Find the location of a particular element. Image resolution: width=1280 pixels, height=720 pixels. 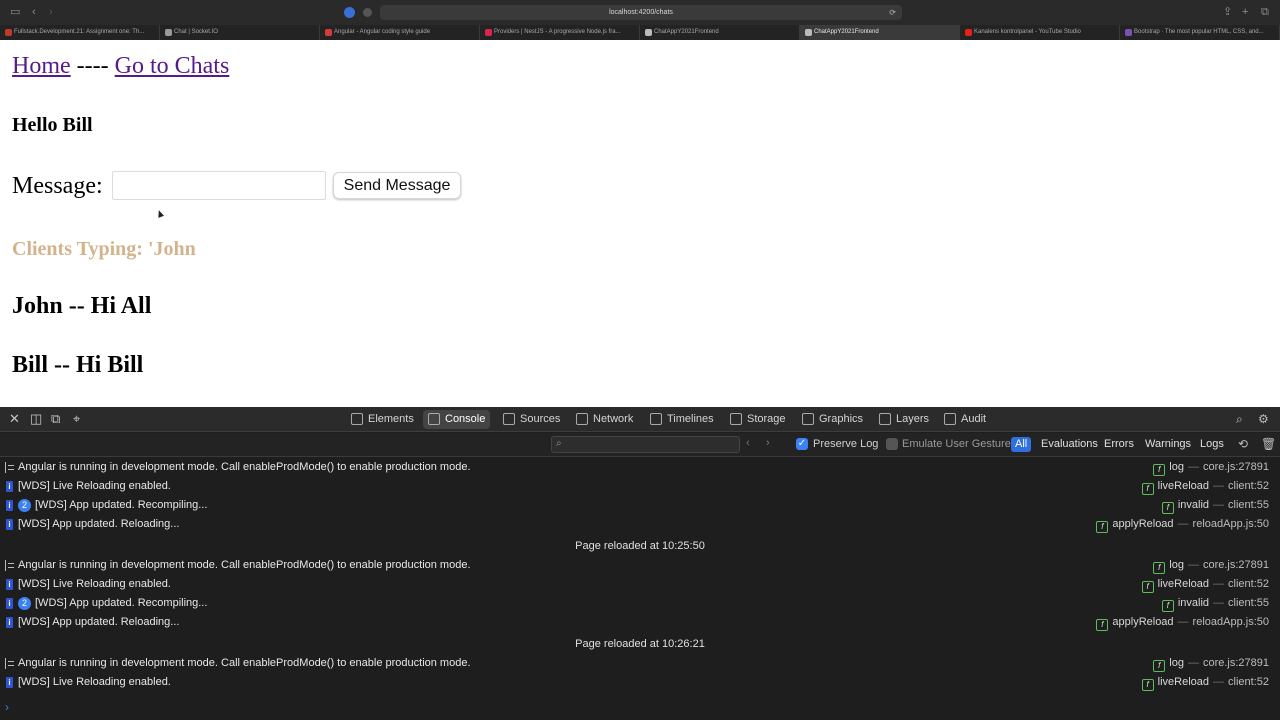

level-filter-evaluations: Evaluations is located at coordinates (1069, 444).